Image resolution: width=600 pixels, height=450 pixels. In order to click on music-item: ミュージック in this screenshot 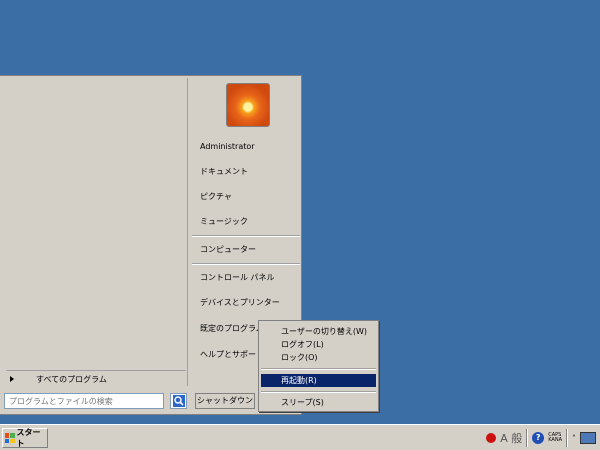, I will do `click(247, 222)`.